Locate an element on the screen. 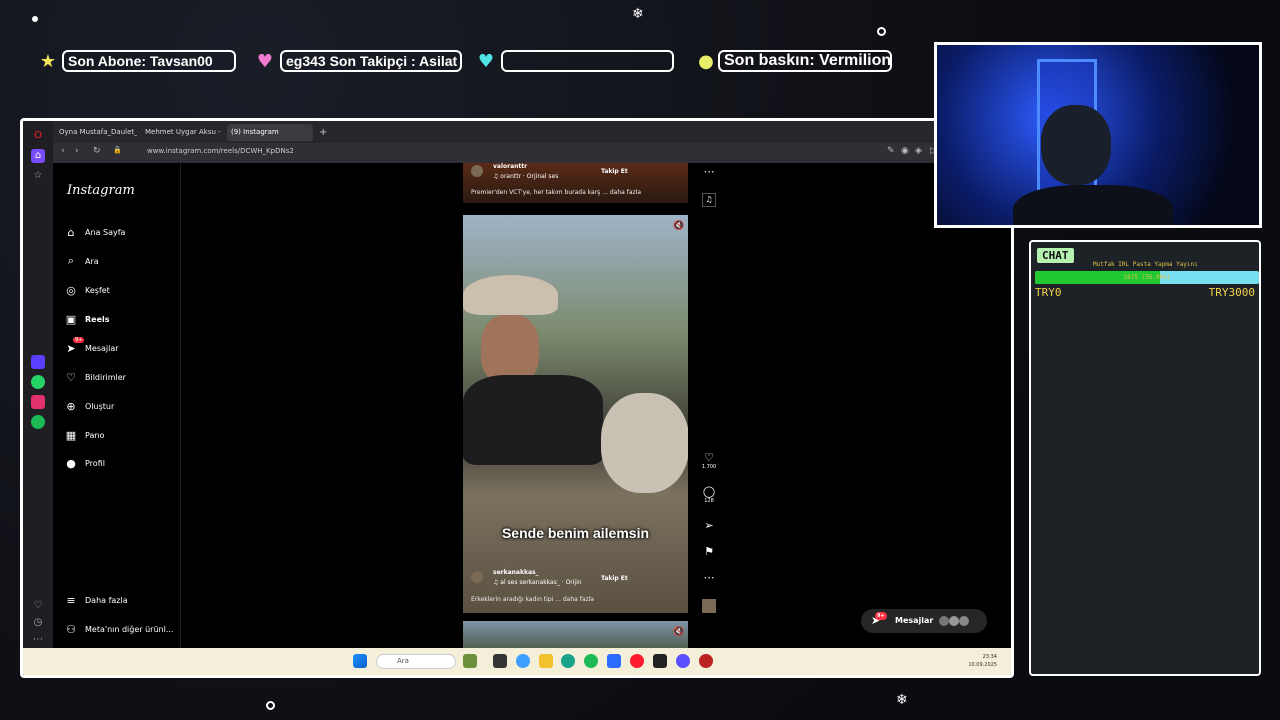  home-icon: ⌂ is located at coordinates (71, 232).